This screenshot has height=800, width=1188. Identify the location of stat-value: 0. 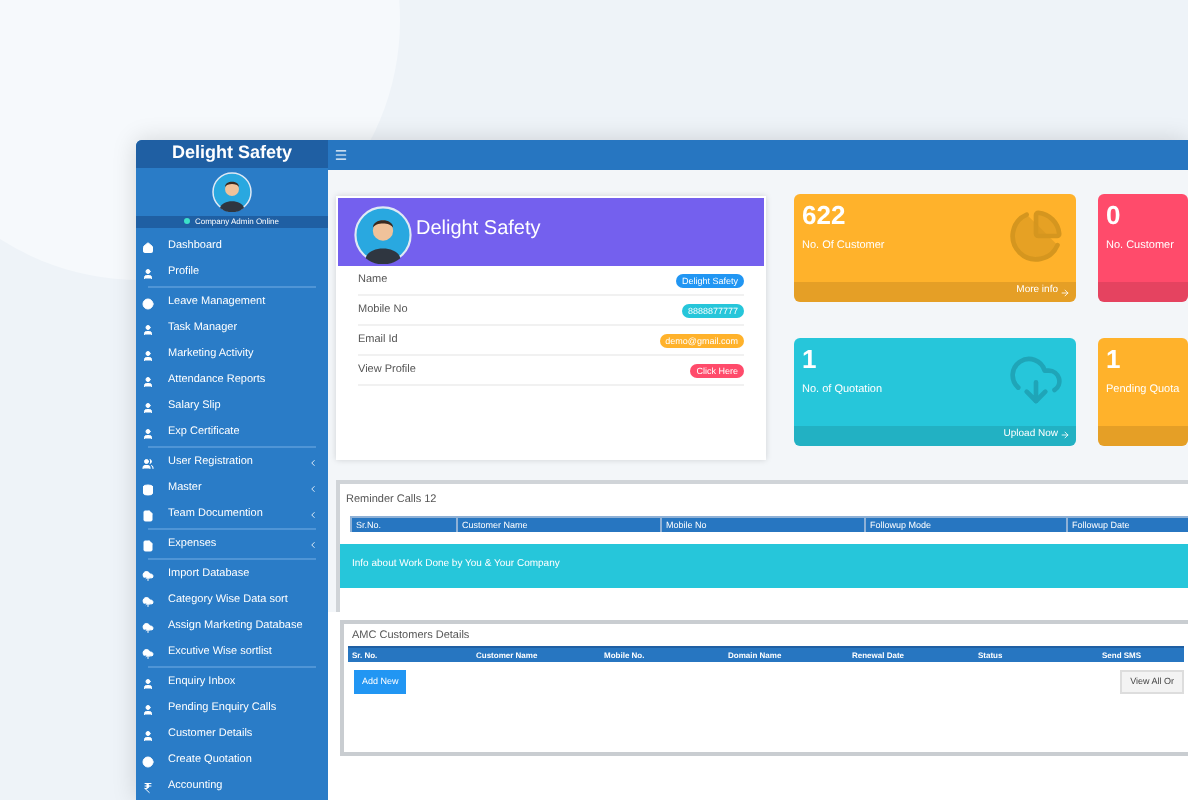
(1114, 216).